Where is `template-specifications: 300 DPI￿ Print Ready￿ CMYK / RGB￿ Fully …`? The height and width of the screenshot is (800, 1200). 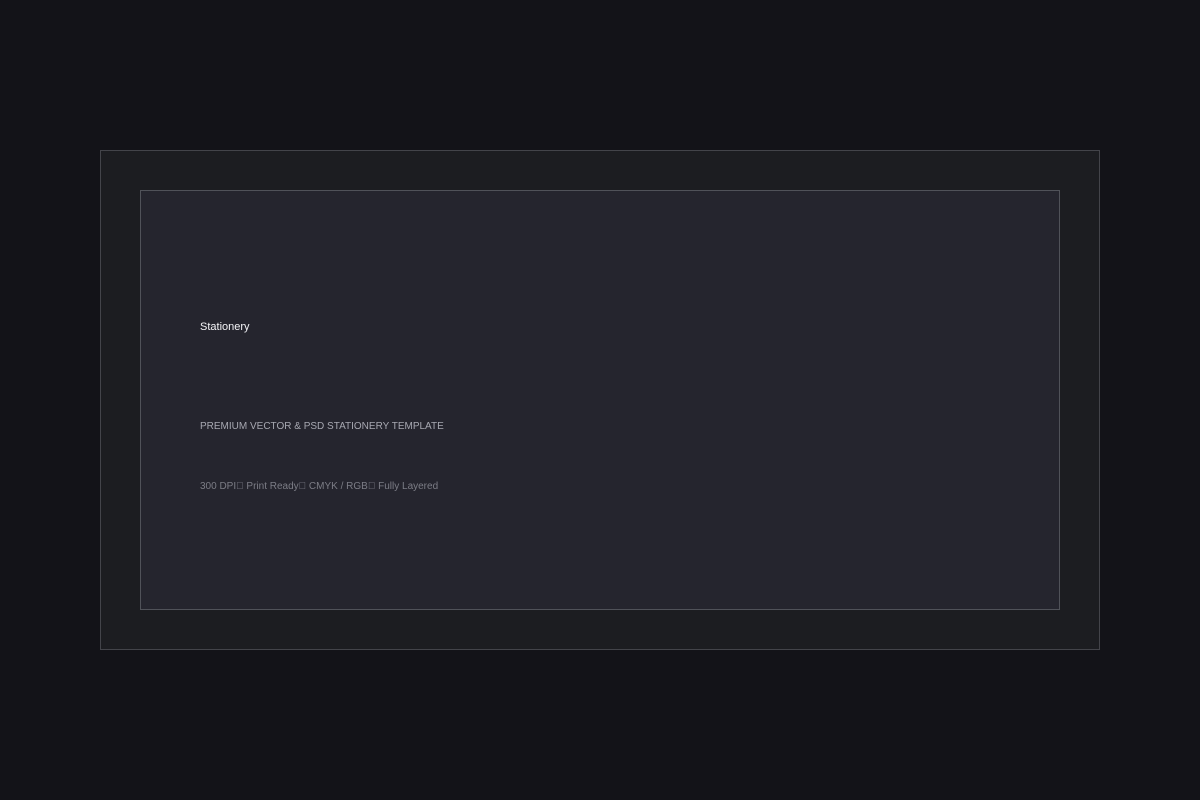
template-specifications: 300 DPI￿ Print Ready￿ CMYK / RGB￿ Fully … is located at coordinates (319, 486).